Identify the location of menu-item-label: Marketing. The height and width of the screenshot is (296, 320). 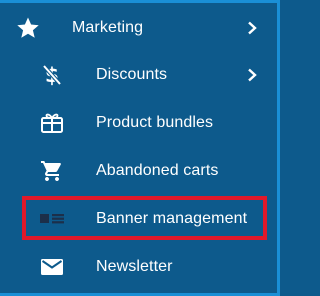
(108, 27).